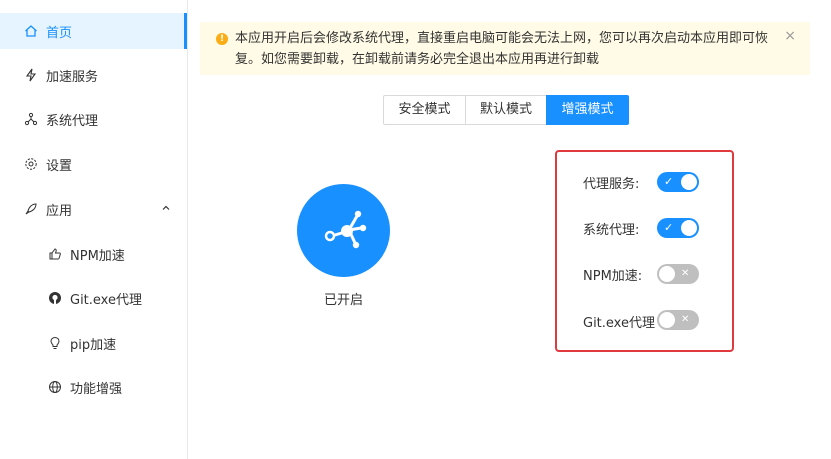  I want to click on warning-icon: !, so click(222, 39).